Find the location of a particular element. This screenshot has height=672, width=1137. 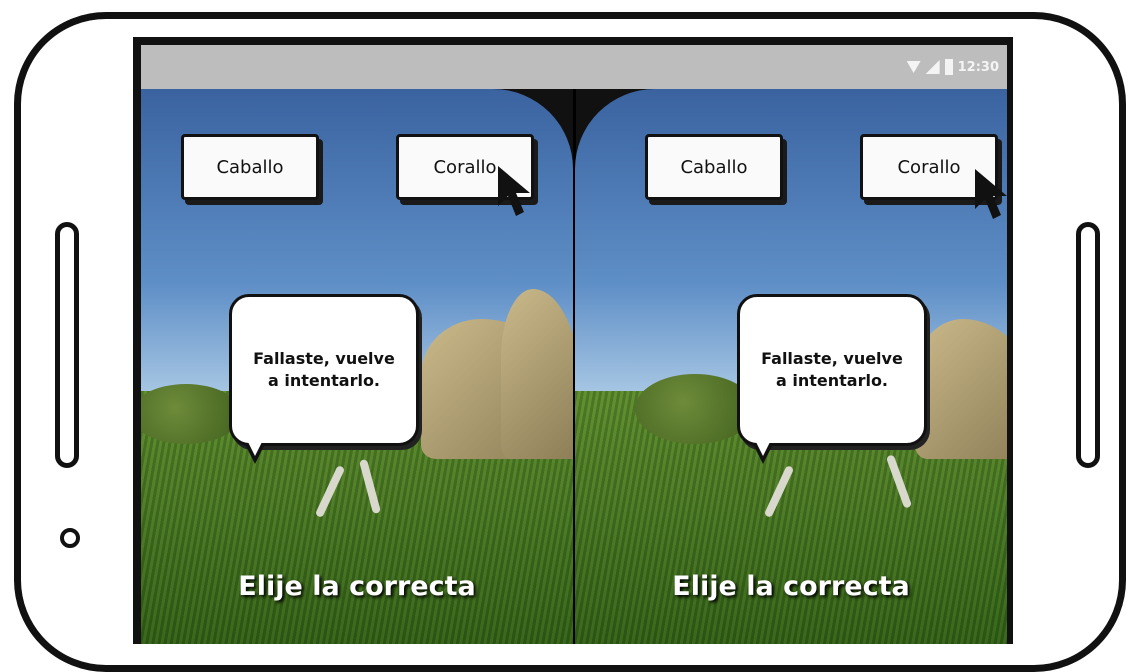

signal-icon is located at coordinates (932, 67).